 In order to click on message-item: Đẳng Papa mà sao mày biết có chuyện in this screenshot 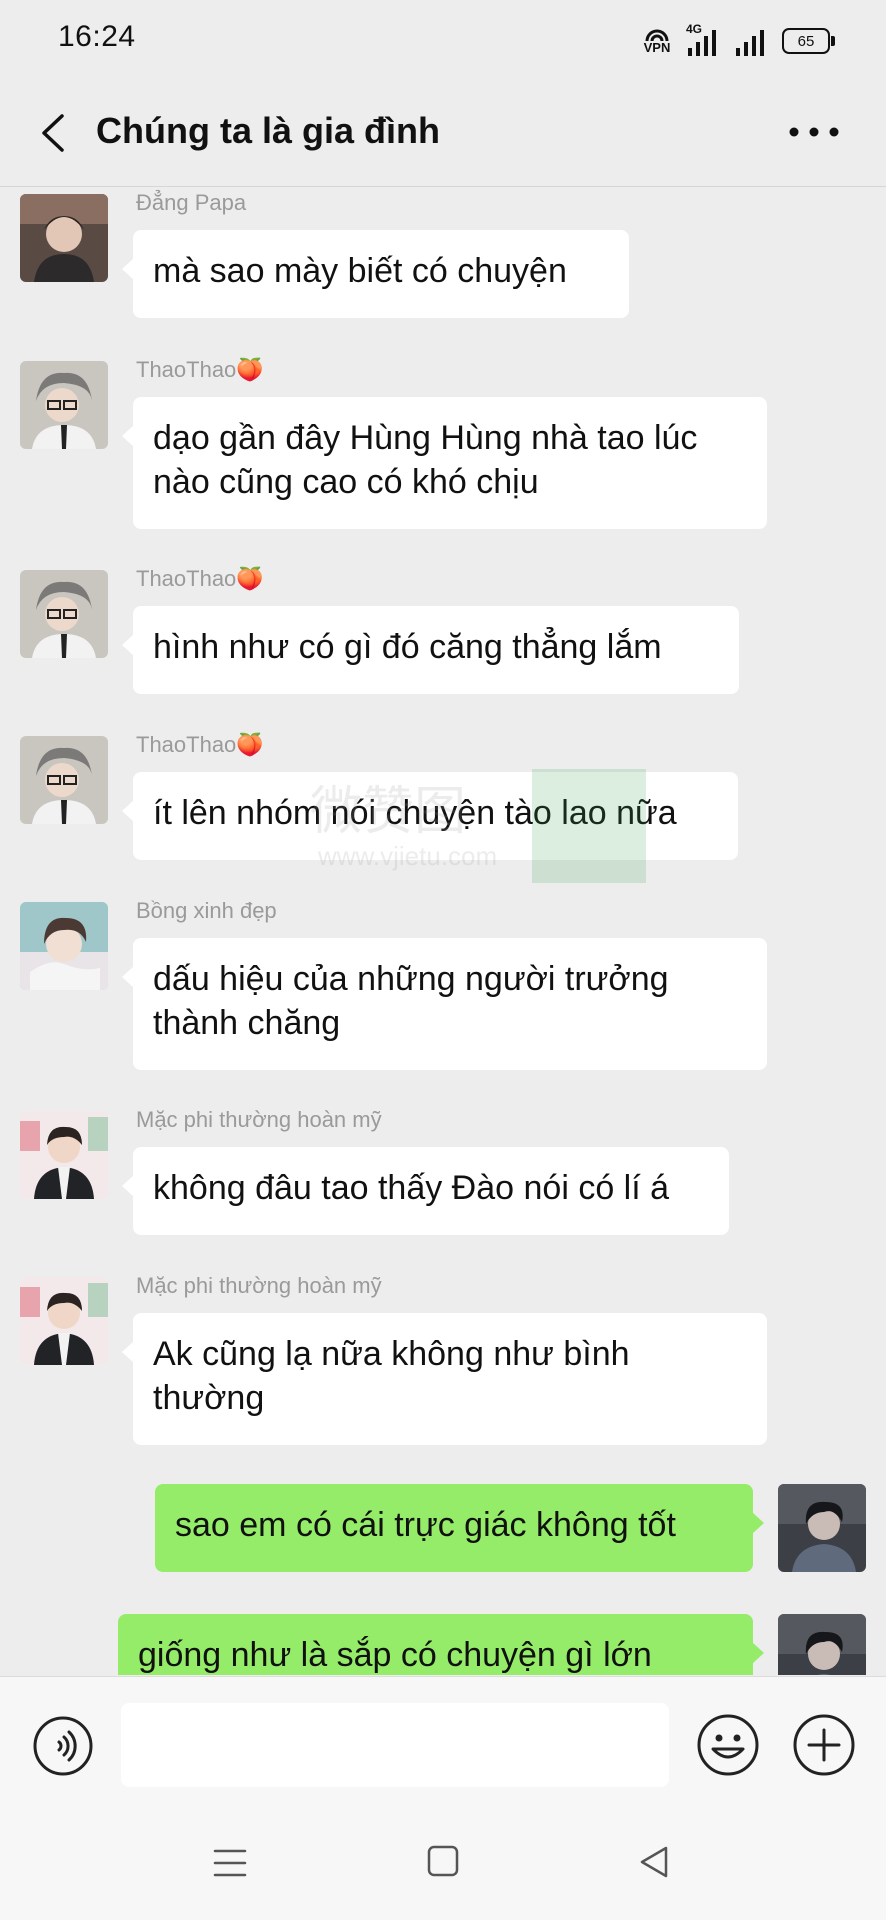, I will do `click(443, 255)`.